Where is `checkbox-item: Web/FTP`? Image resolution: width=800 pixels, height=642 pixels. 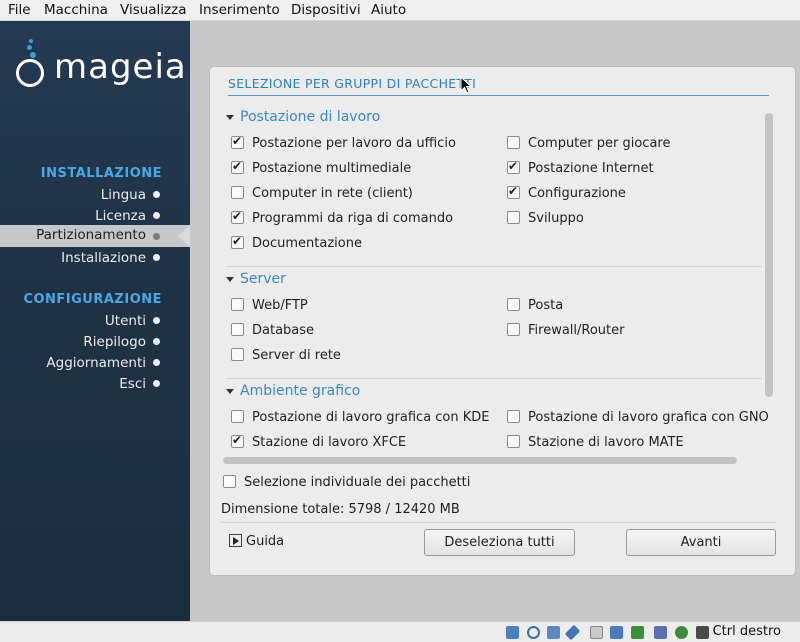
checkbox-item: Web/FTP is located at coordinates (269, 308).